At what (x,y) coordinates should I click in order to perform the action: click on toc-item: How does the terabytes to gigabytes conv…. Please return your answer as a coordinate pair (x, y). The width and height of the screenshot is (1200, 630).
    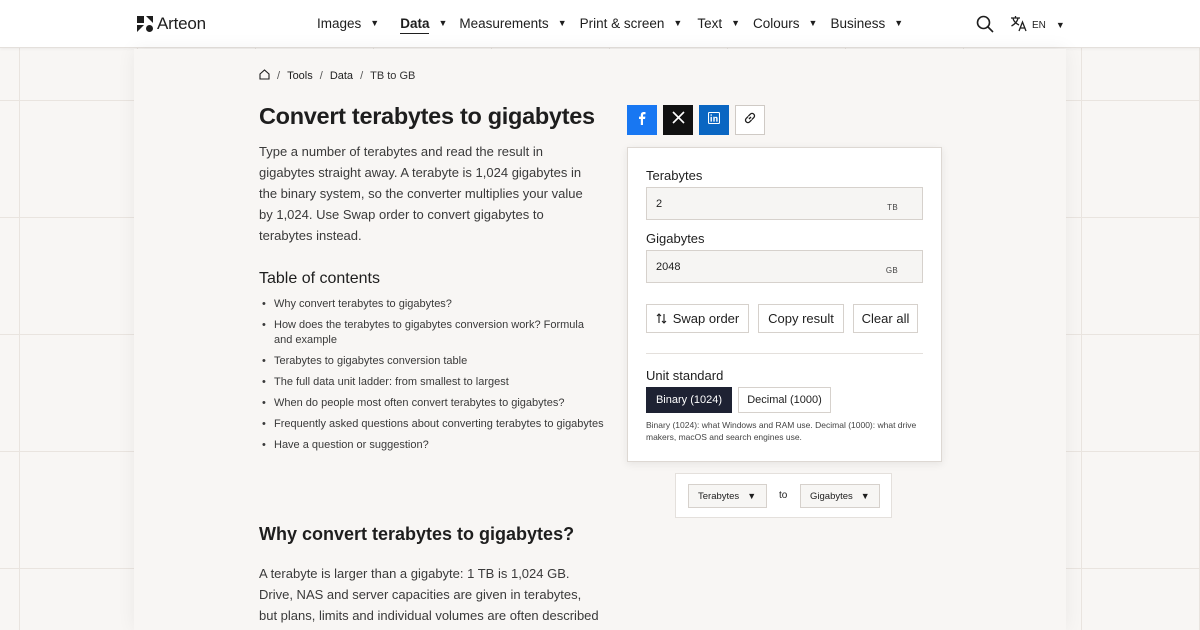
    Looking at the image, I should click on (433, 333).